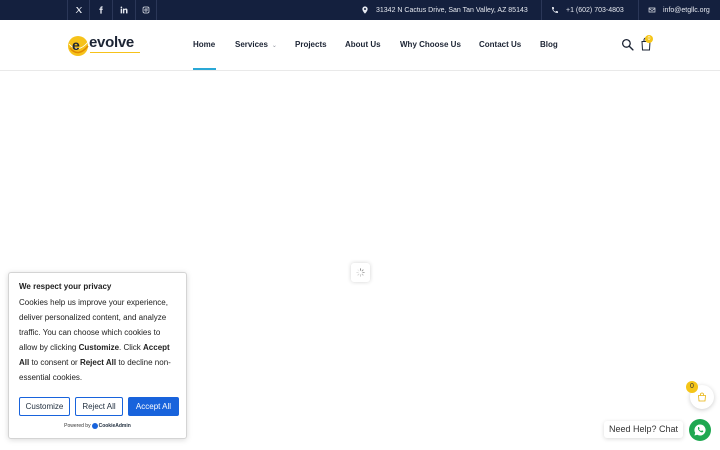 This screenshot has height=450, width=720. Describe the element at coordinates (652, 10) in the screenshot. I see `envelope-icon` at that location.